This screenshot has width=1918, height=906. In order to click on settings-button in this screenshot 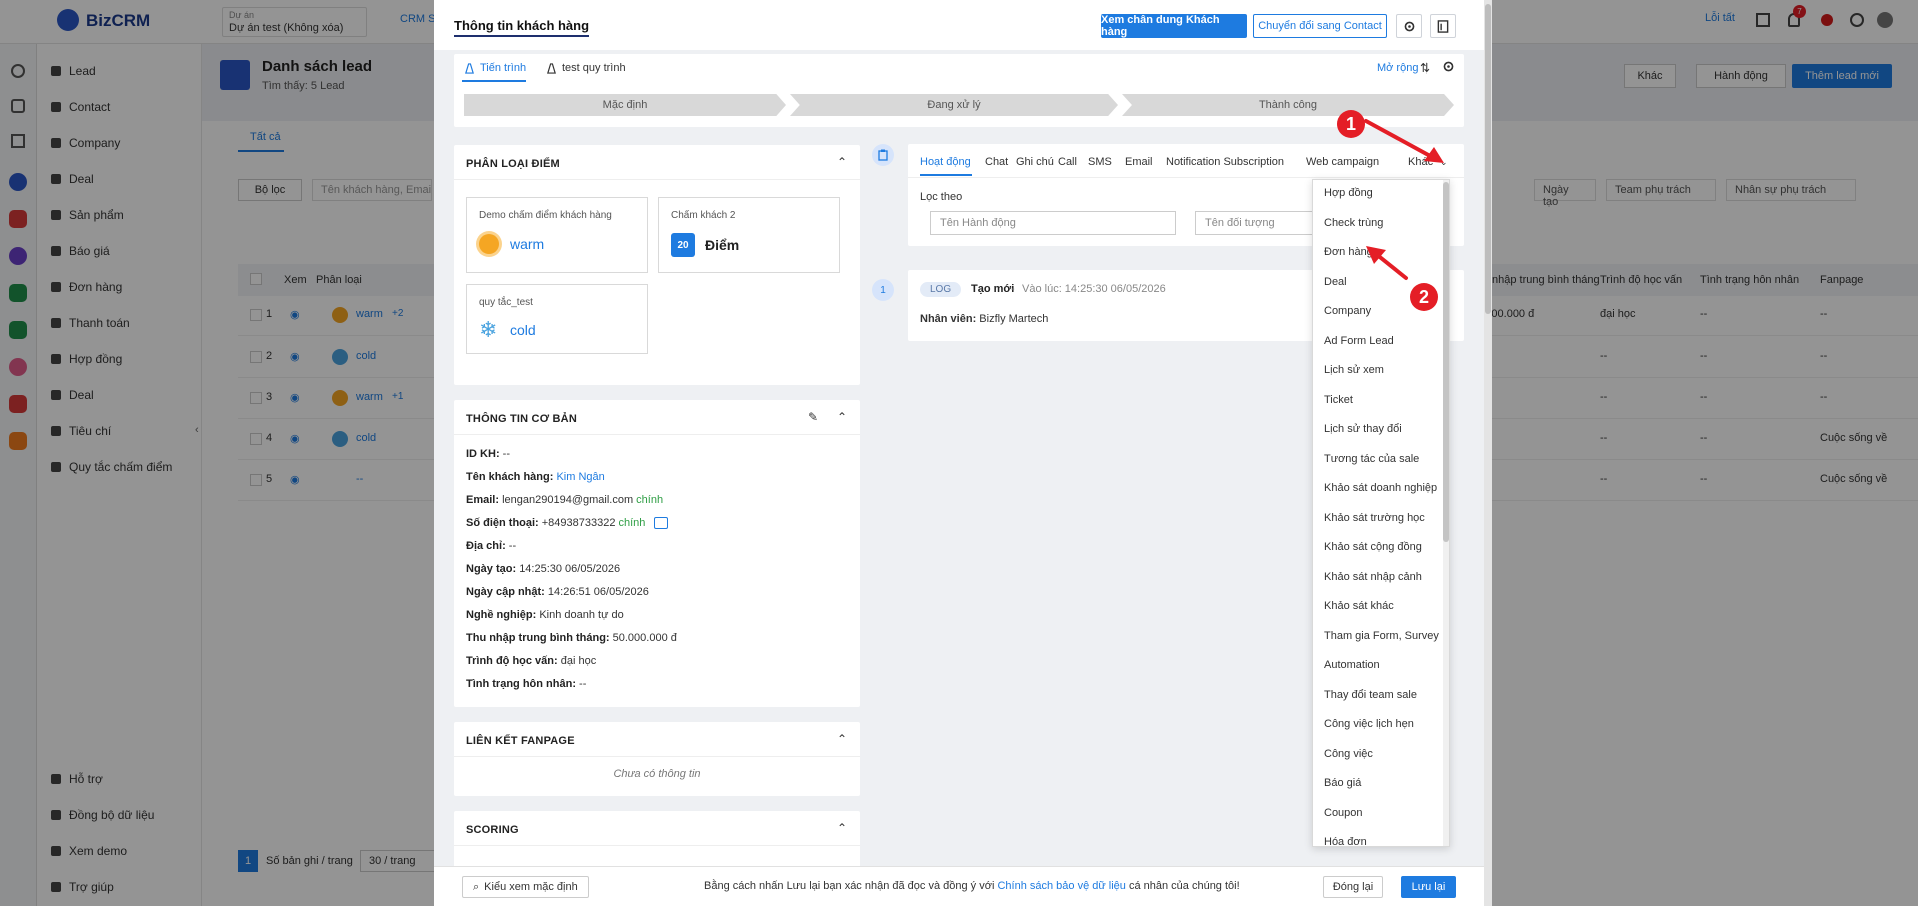, I will do `click(1409, 26)`.